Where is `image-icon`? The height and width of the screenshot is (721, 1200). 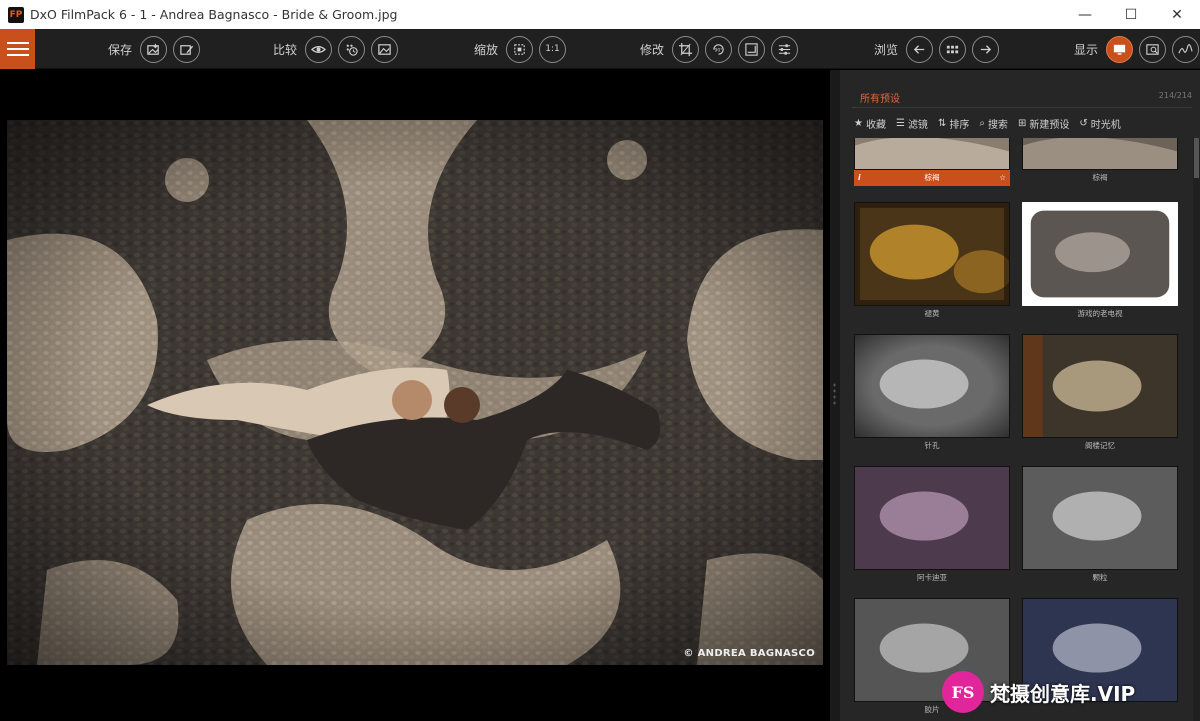 image-icon is located at coordinates (384, 49).